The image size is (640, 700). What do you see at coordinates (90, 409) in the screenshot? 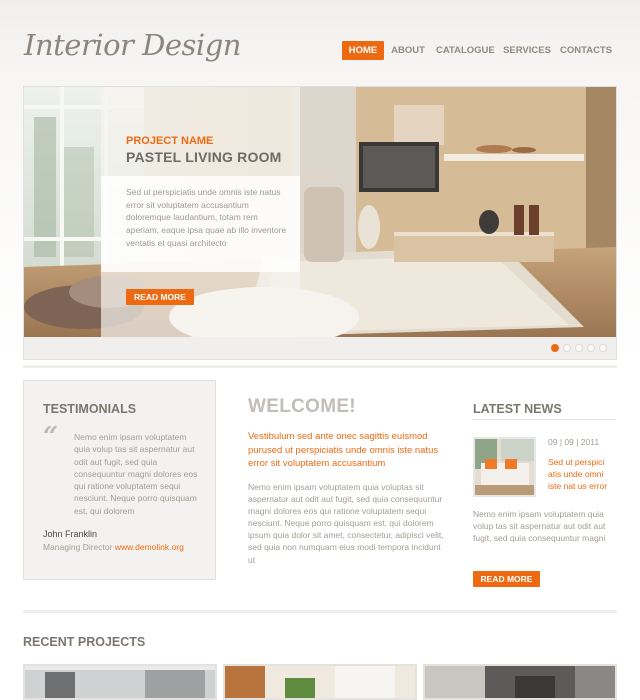
I see `testimonials-title: TESTIMONIALS` at bounding box center [90, 409].